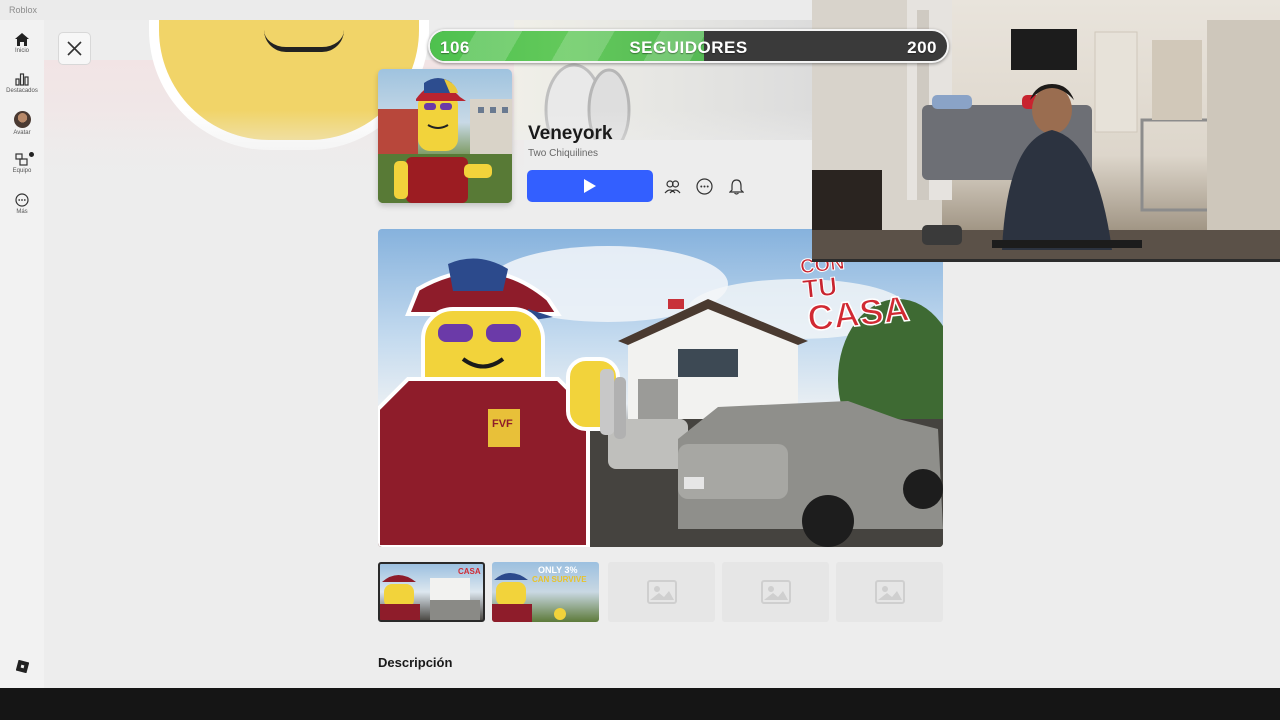 The height and width of the screenshot is (720, 1280). What do you see at coordinates (22, 119) in the screenshot?
I see `avatar-icon` at bounding box center [22, 119].